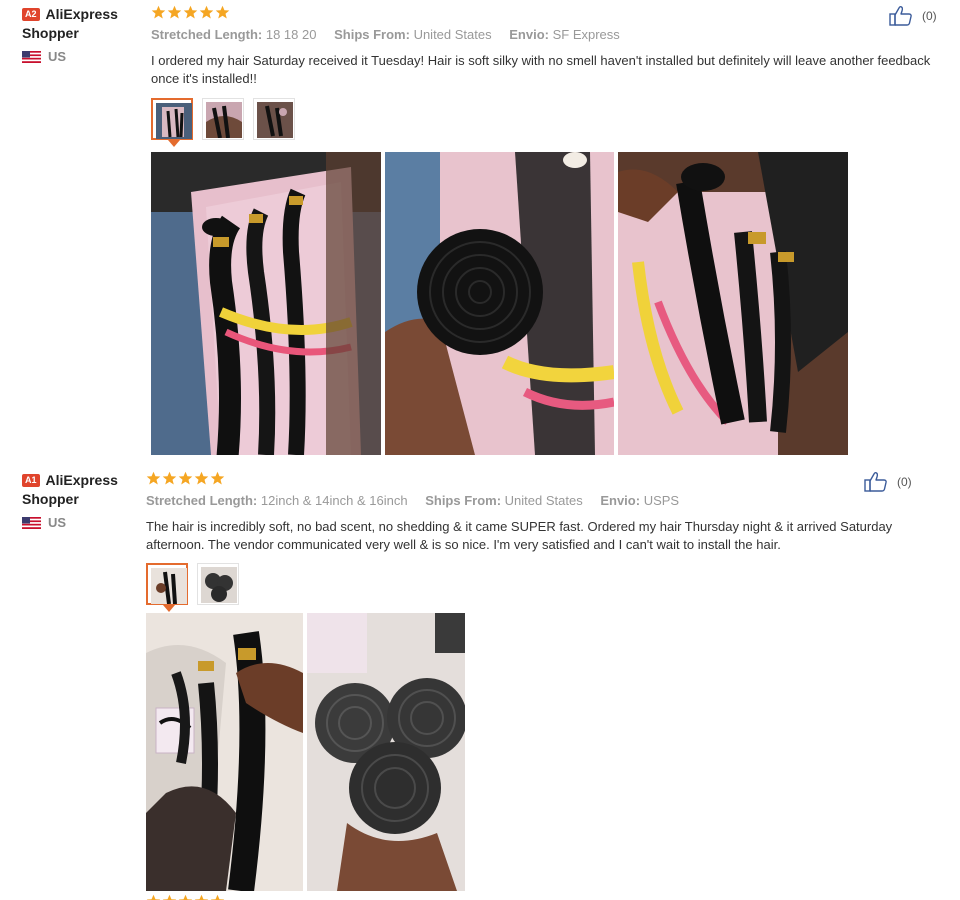 This screenshot has width=960, height=900. I want to click on straight-hair-held-photo, so click(224, 752).